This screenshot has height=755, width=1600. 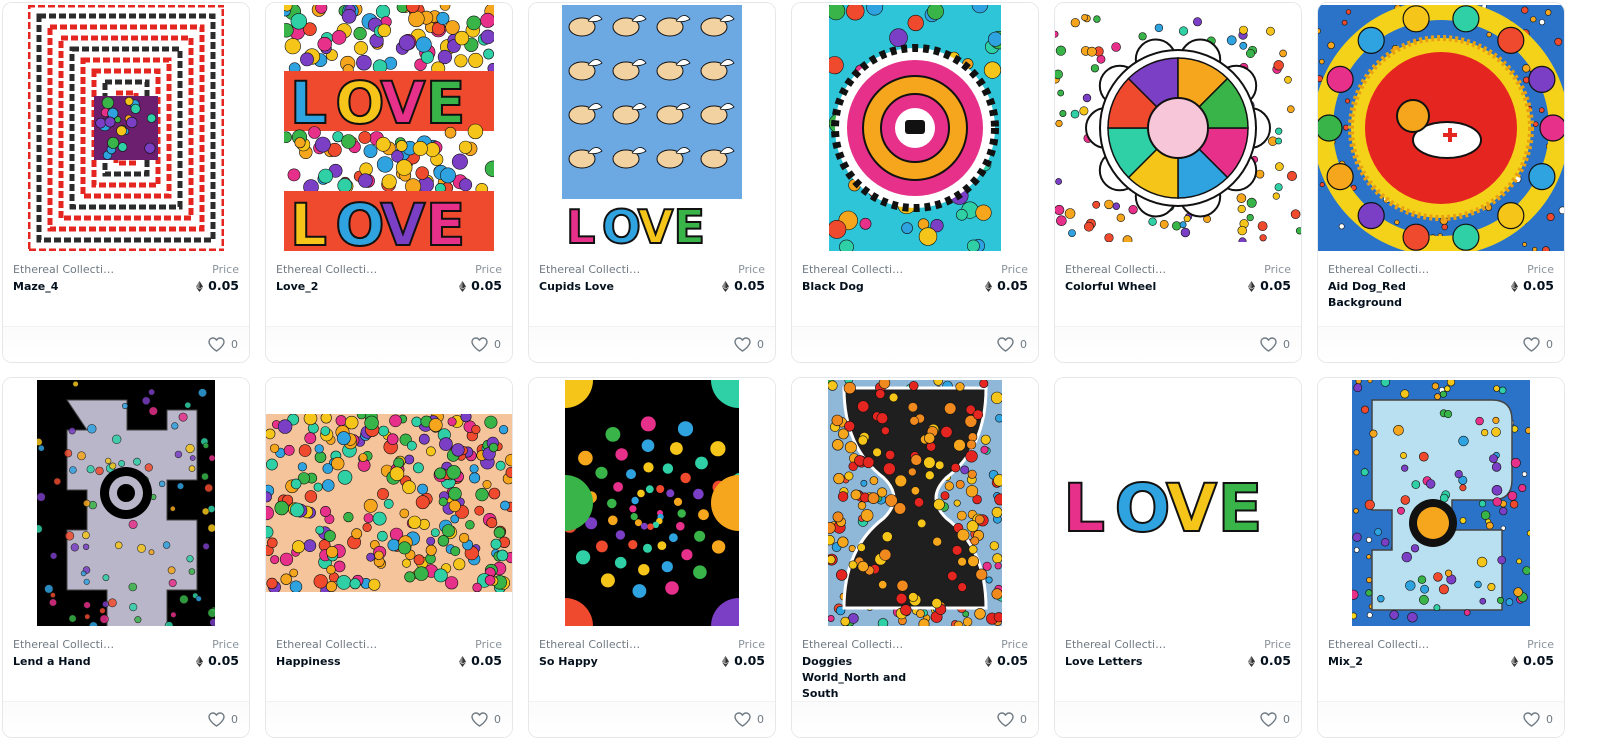 I want to click on item-name: Love Letters, so click(x=1129, y=662).